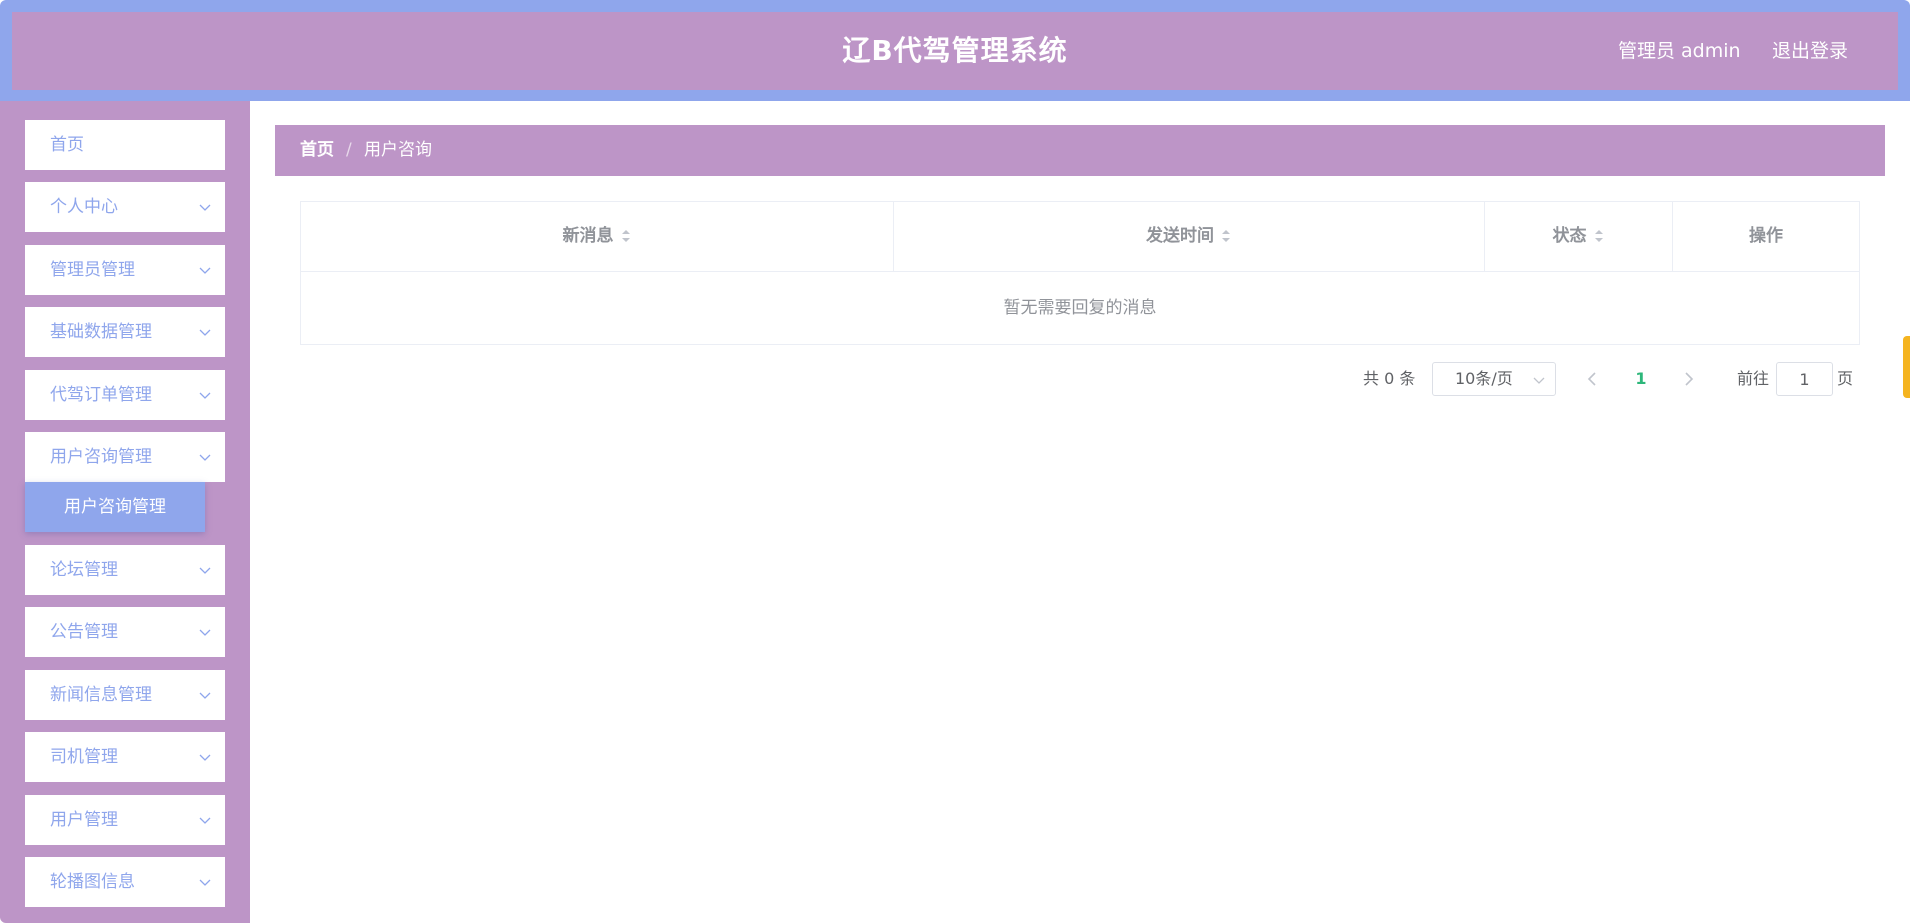  What do you see at coordinates (125, 145) in the screenshot?
I see `sidebar-item-home: 首页` at bounding box center [125, 145].